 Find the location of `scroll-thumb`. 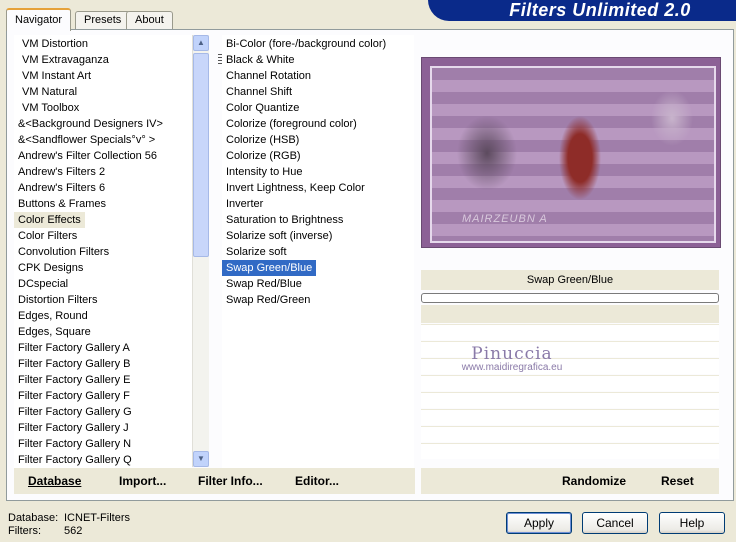

scroll-thumb is located at coordinates (201, 155).